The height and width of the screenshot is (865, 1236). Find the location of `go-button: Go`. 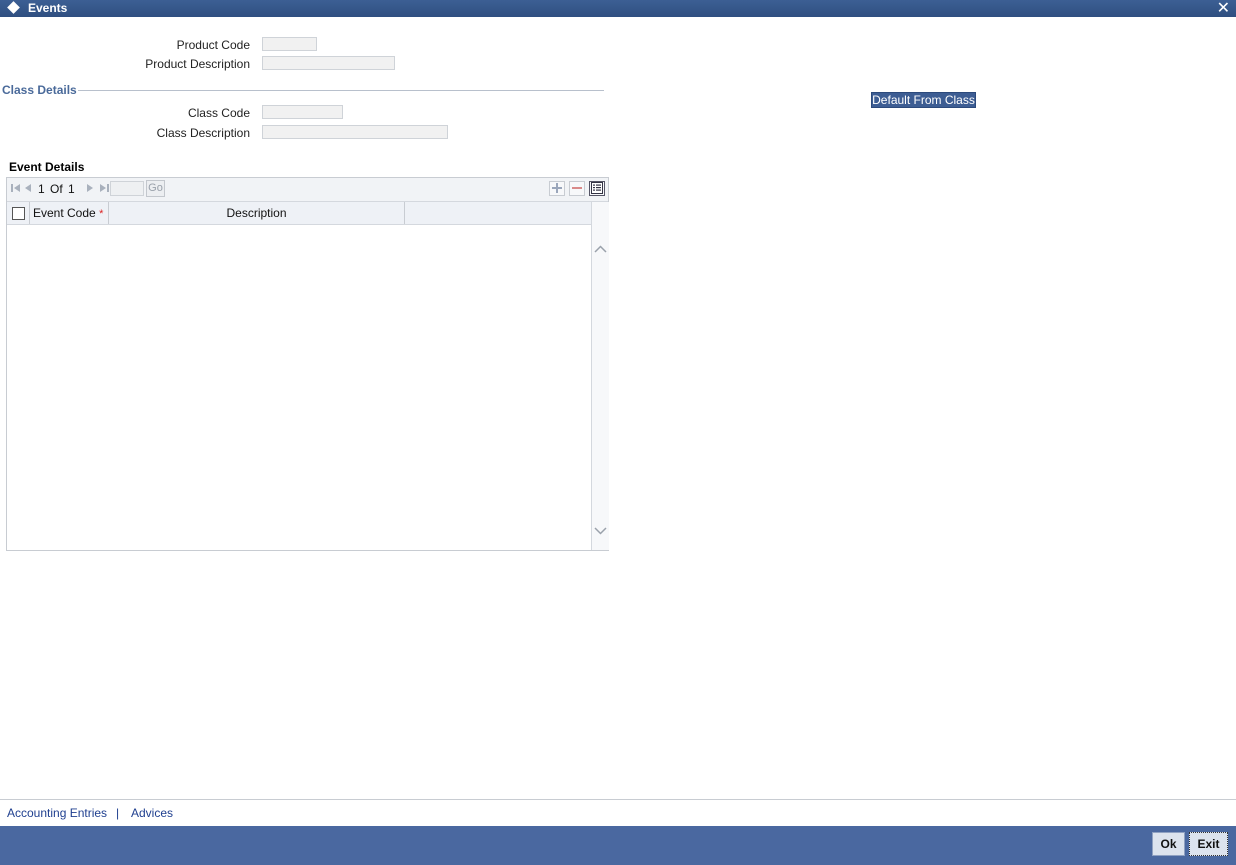

go-button: Go is located at coordinates (155, 188).